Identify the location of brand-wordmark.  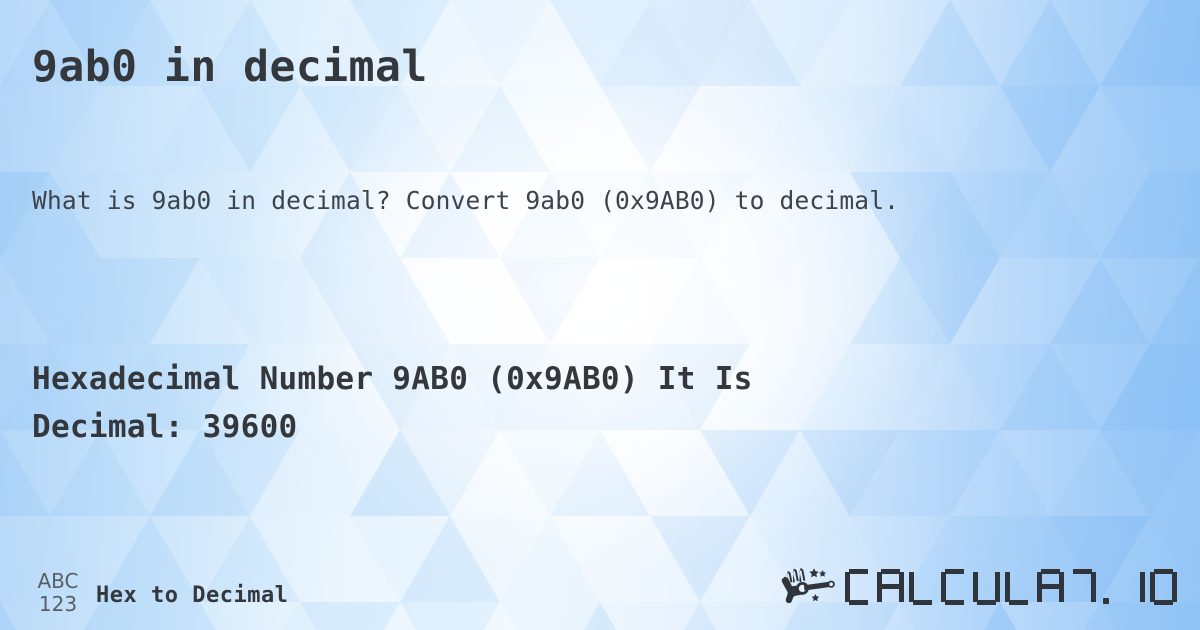
(1013, 586).